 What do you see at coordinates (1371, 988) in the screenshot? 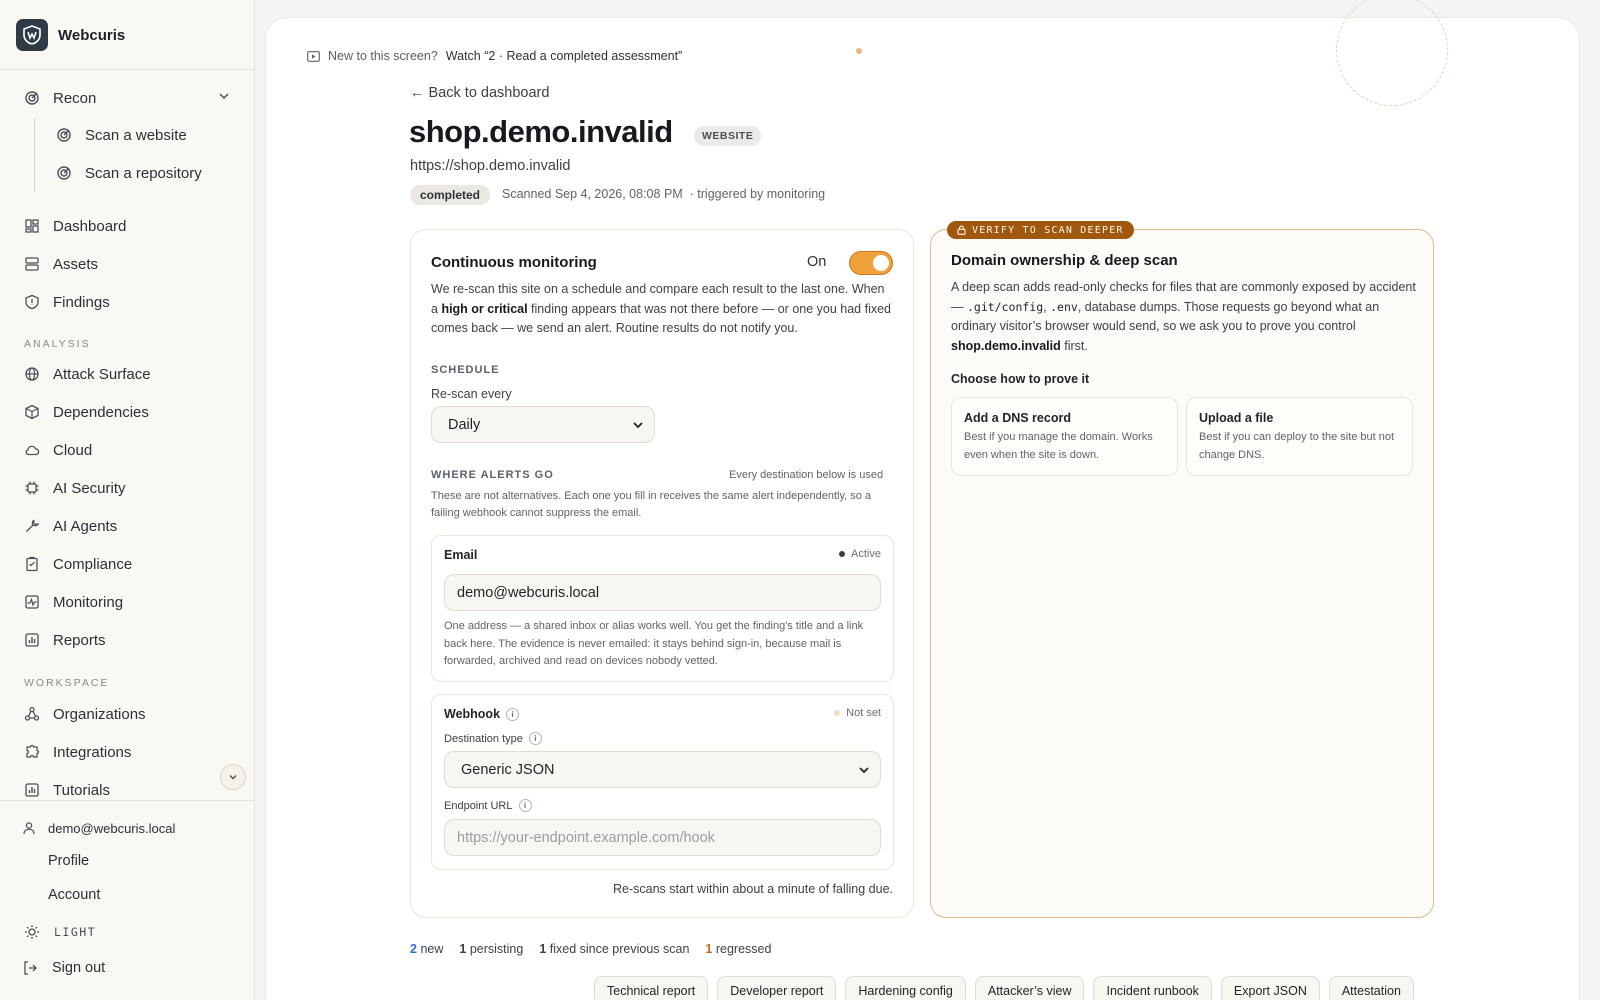
I see `attestation-button: Attestation` at bounding box center [1371, 988].